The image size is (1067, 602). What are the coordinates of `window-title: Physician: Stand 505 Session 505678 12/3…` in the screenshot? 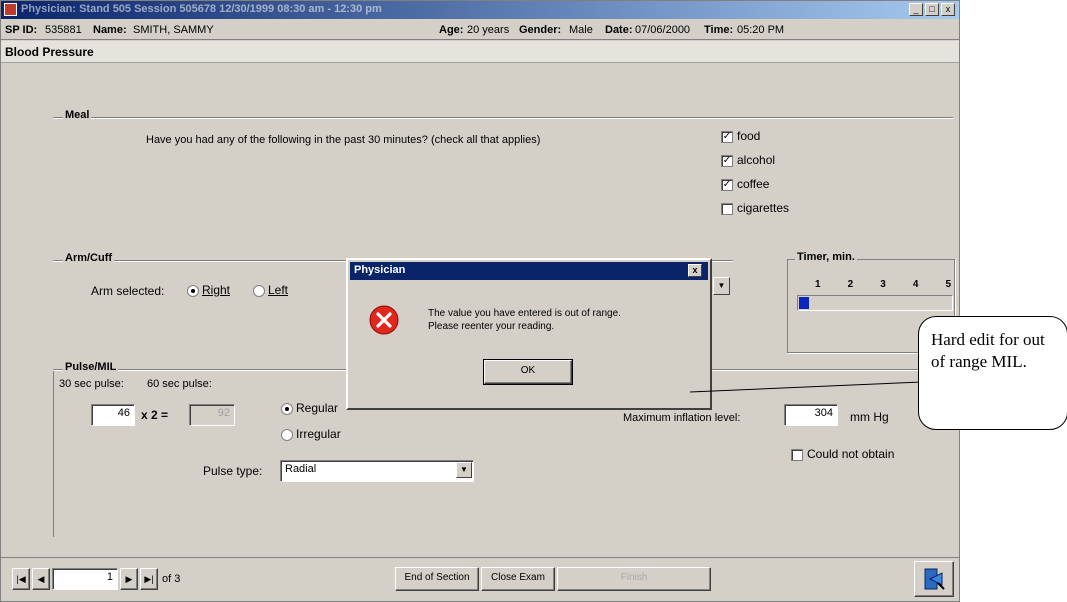 It's located at (201, 9).